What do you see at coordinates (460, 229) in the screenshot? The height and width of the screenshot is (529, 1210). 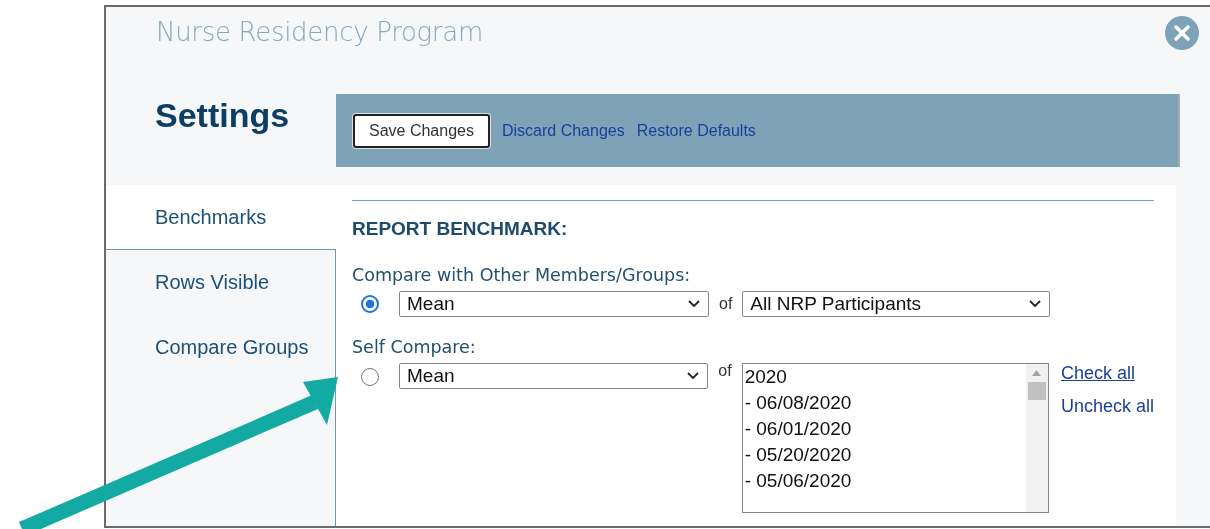 I see `section-heading: REPORT BENCHMARK:` at bounding box center [460, 229].